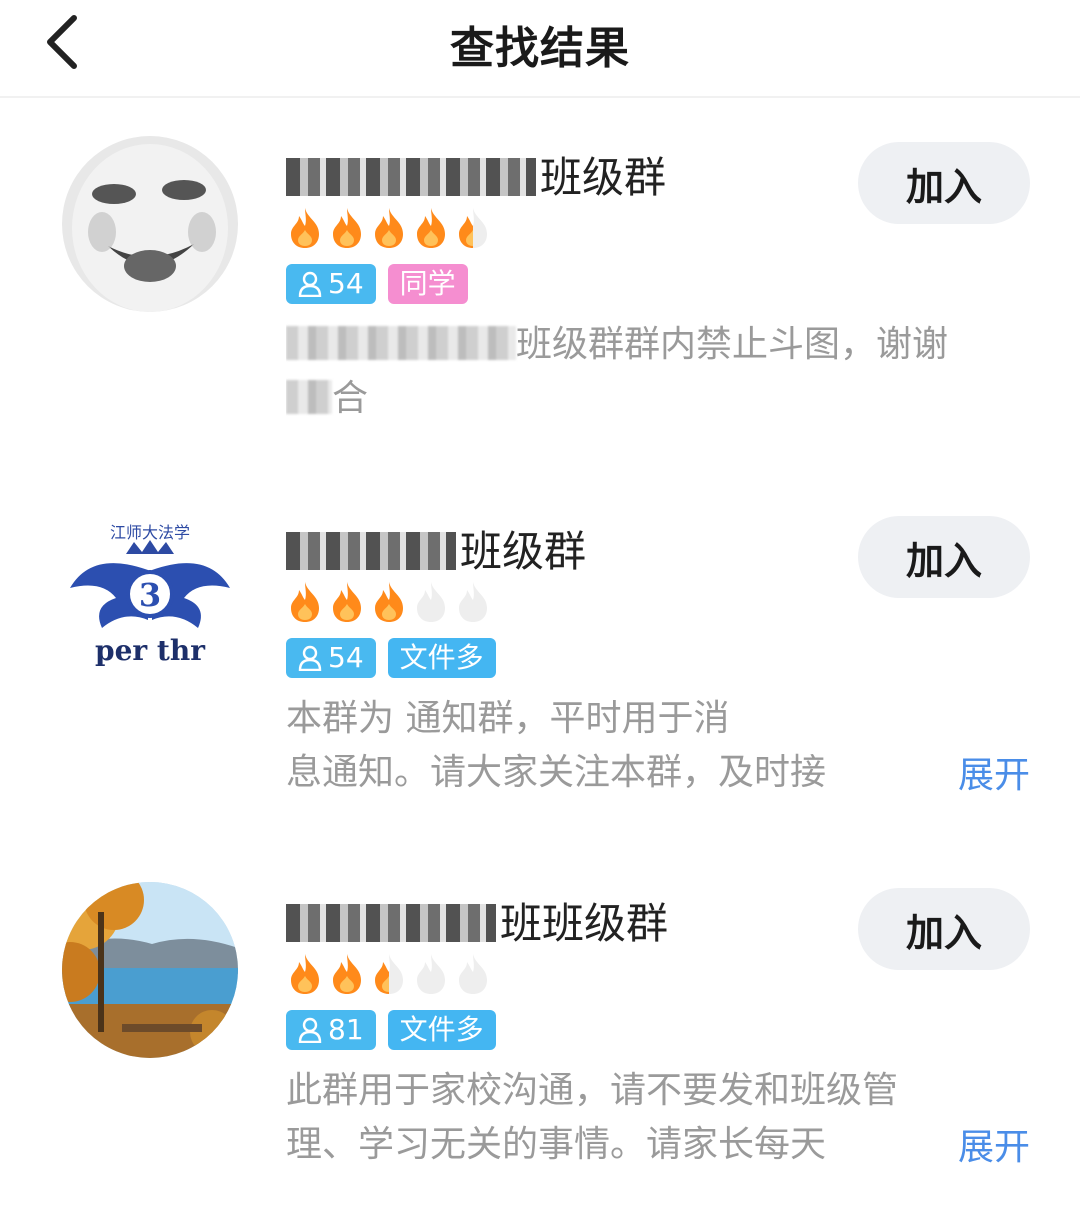  I want to click on member-count-badge: 81, so click(331, 1030).